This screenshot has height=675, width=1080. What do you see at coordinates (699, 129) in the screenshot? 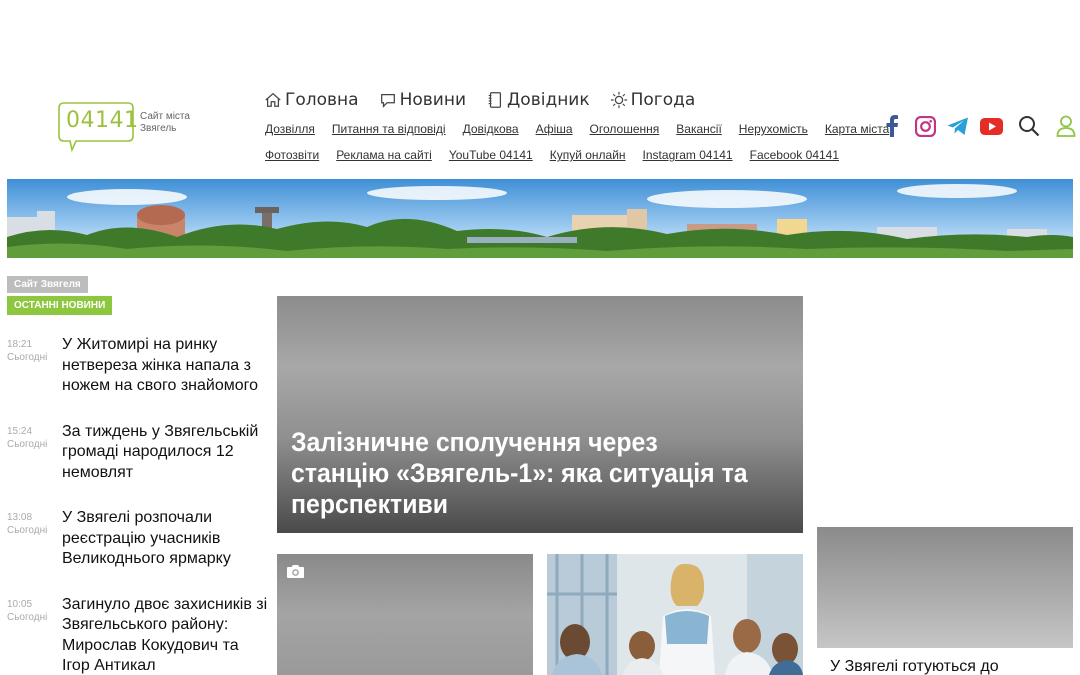
I see `sub-nav-link: Вакансії` at bounding box center [699, 129].